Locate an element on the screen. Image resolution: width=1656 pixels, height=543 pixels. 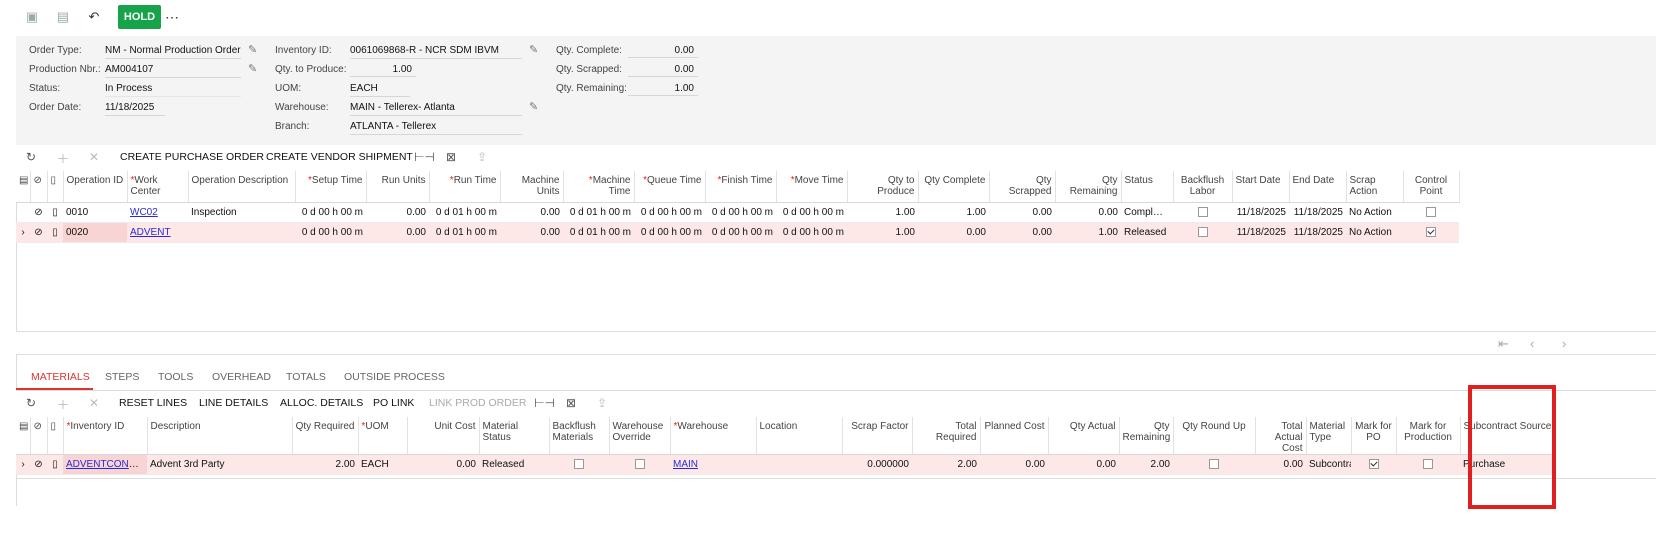
col-backflush-materials: Backflush Materials is located at coordinates (579, 436).